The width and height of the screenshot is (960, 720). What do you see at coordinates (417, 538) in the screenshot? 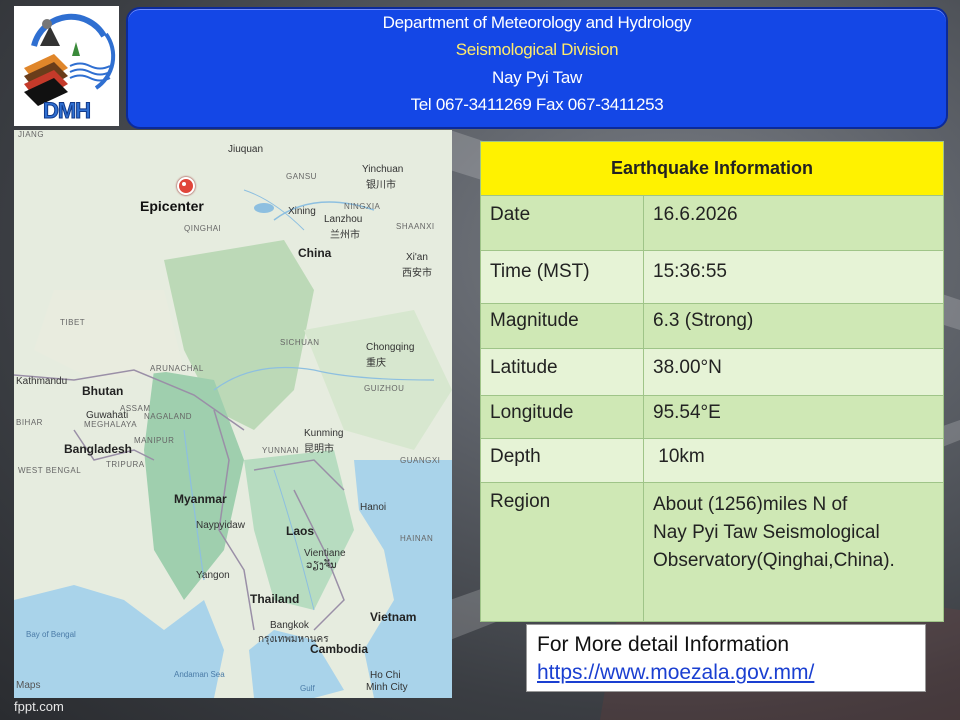
I see `map-label-hainan: HAINAN` at bounding box center [417, 538].